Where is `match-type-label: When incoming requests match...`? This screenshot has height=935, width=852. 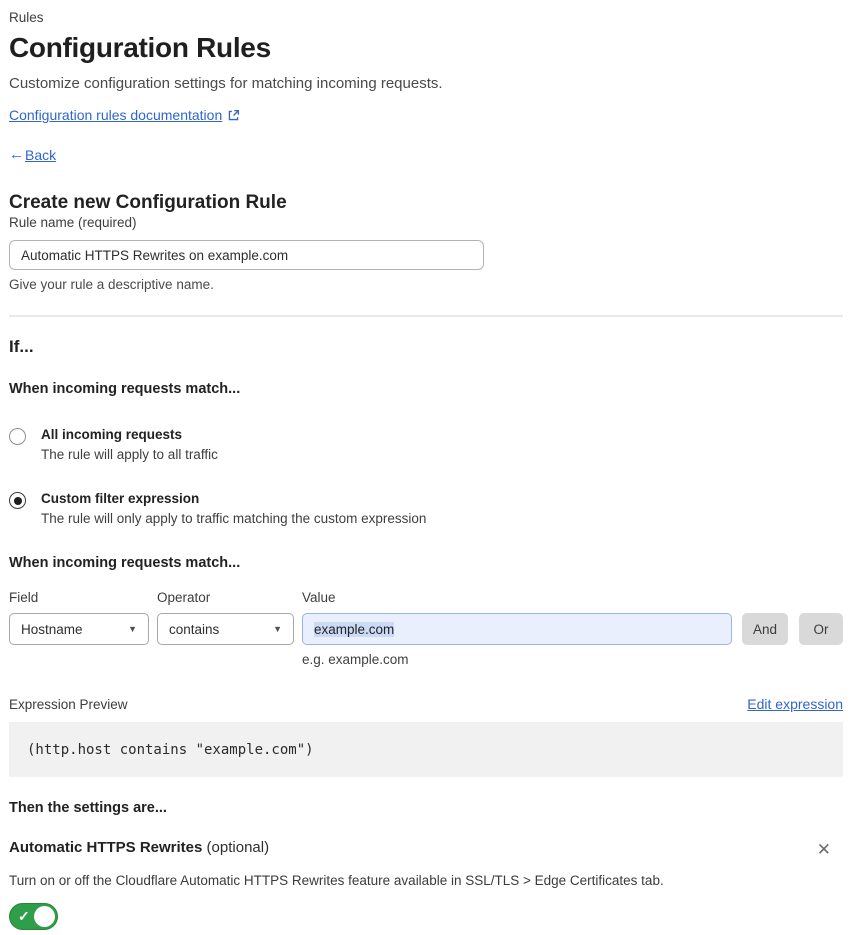
match-type-label: When incoming requests match... is located at coordinates (125, 389).